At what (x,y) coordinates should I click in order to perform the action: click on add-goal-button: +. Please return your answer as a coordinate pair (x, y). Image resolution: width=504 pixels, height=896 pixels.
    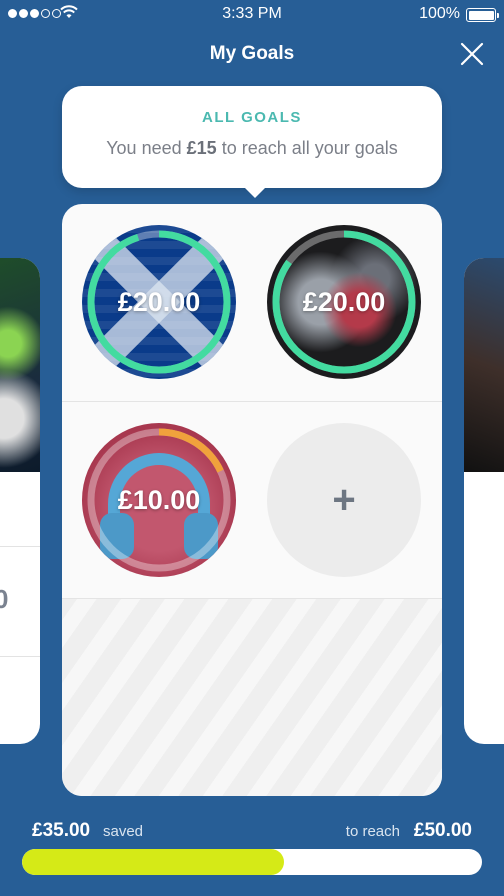
    Looking at the image, I should click on (344, 500).